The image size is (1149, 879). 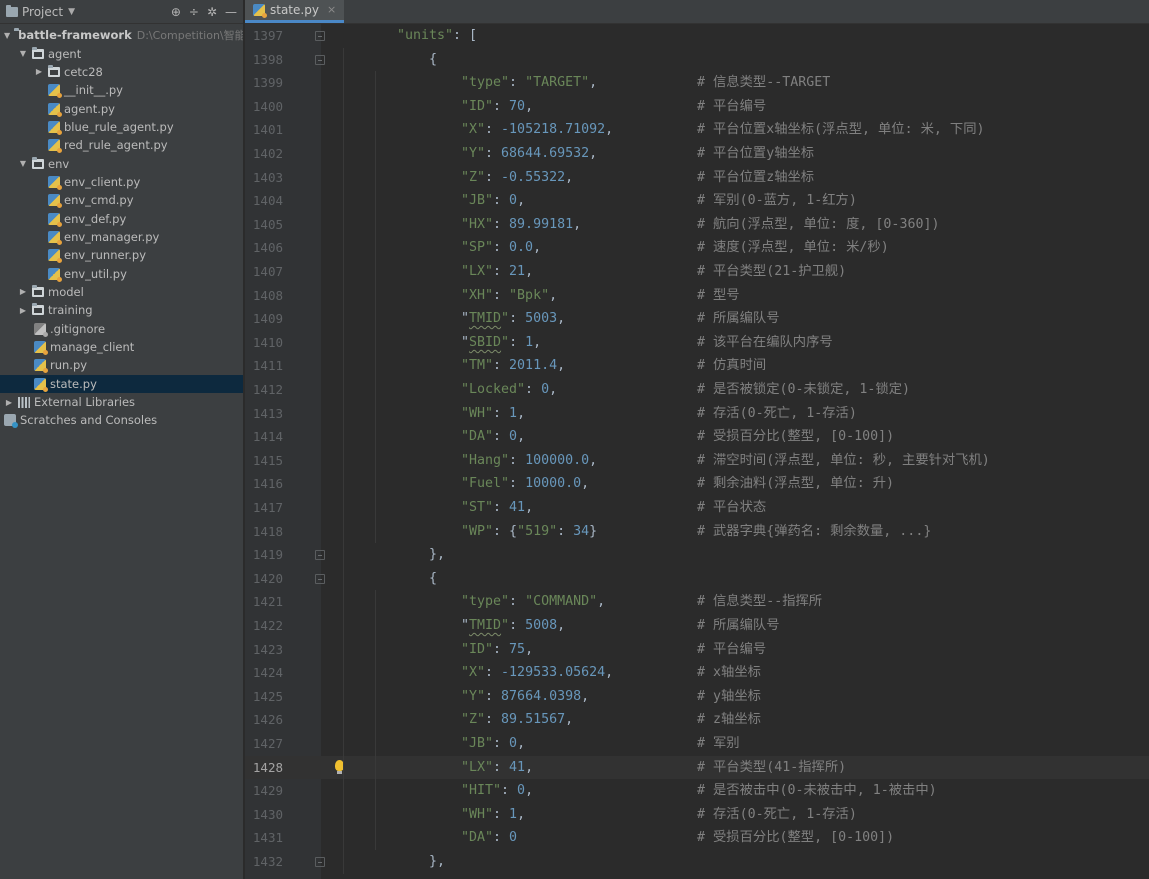 What do you see at coordinates (121, 53) in the screenshot?
I see `tree-item: ▼ agent` at bounding box center [121, 53].